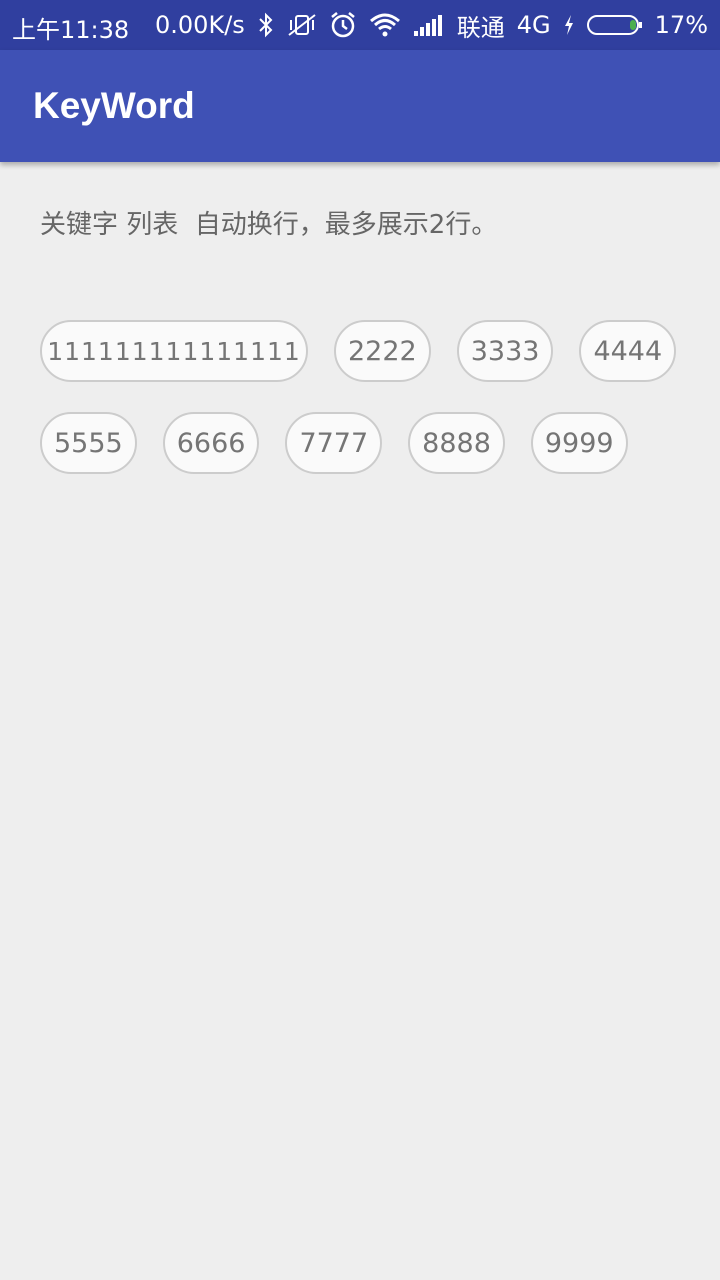  What do you see at coordinates (88, 443) in the screenshot?
I see `keyword-chip: 5555` at bounding box center [88, 443].